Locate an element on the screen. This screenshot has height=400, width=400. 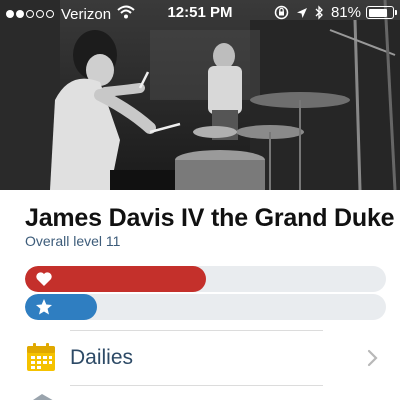
experience-bar is located at coordinates (205, 307).